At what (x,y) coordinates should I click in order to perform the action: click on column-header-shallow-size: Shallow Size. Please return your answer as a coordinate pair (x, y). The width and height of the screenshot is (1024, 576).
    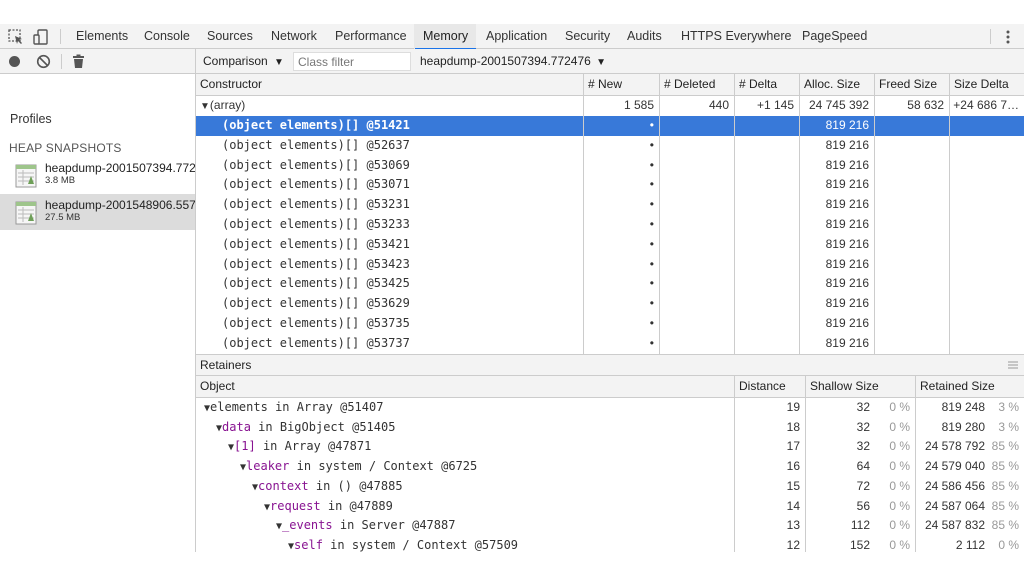
    Looking at the image, I should click on (860, 387).